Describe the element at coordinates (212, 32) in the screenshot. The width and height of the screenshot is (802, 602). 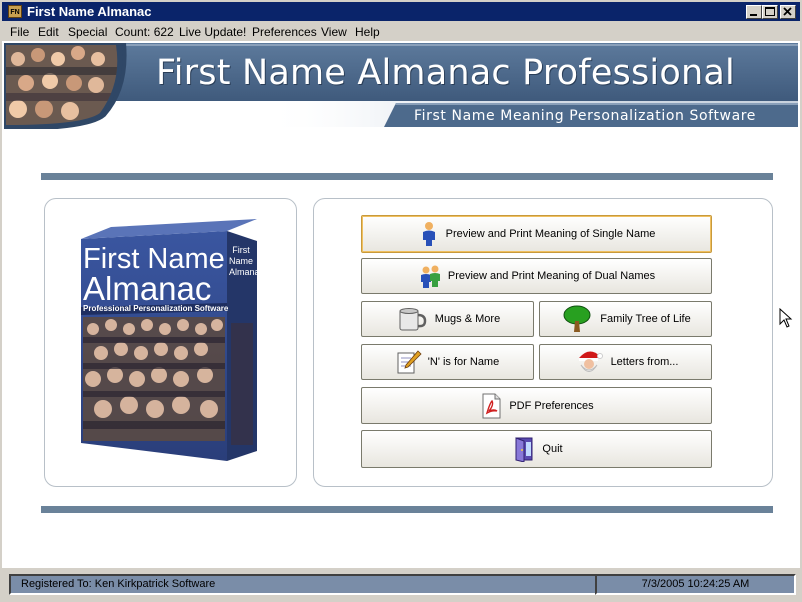
I see `menu-live-update: Live Update!` at that location.